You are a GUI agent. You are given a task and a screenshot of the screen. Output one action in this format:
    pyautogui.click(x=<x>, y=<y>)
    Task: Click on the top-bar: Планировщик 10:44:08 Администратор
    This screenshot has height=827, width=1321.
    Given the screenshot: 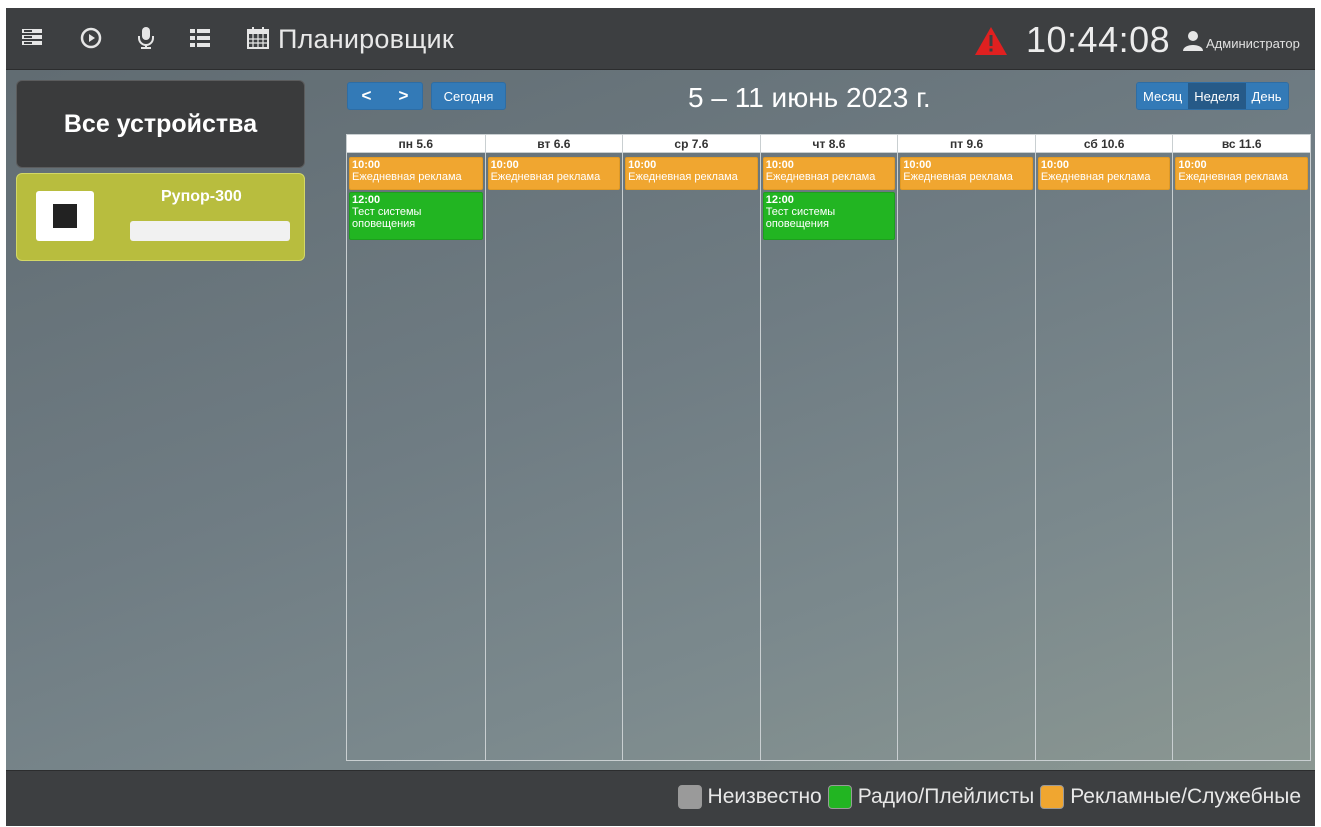 What is the action you would take?
    pyautogui.click(x=660, y=39)
    